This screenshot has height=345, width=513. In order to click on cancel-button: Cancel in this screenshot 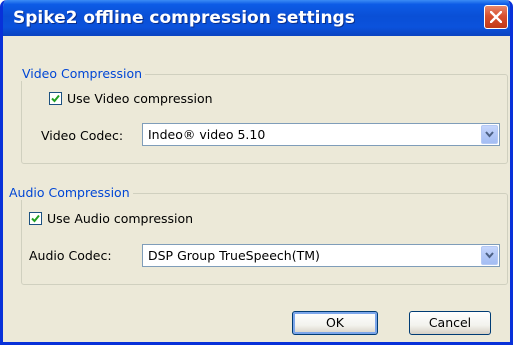, I will do `click(450, 323)`.